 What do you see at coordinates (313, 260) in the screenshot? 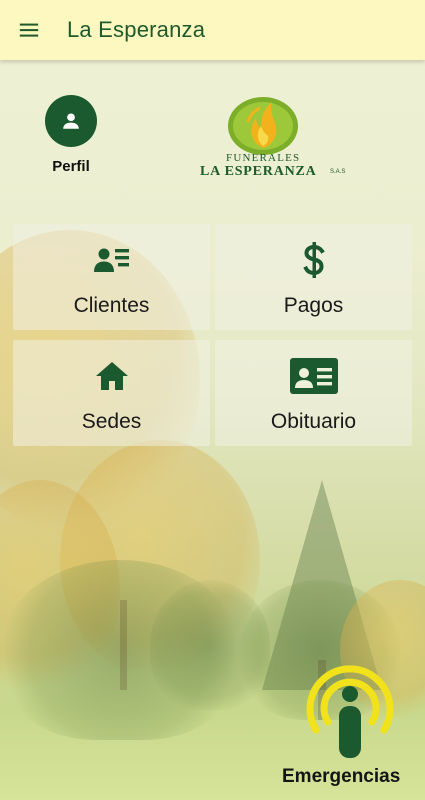
I see `dollar-icon` at bounding box center [313, 260].